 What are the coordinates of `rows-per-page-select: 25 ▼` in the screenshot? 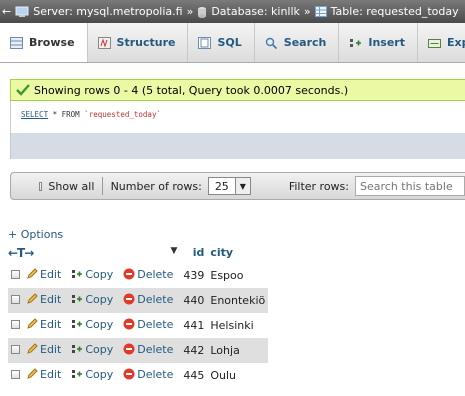 It's located at (229, 186).